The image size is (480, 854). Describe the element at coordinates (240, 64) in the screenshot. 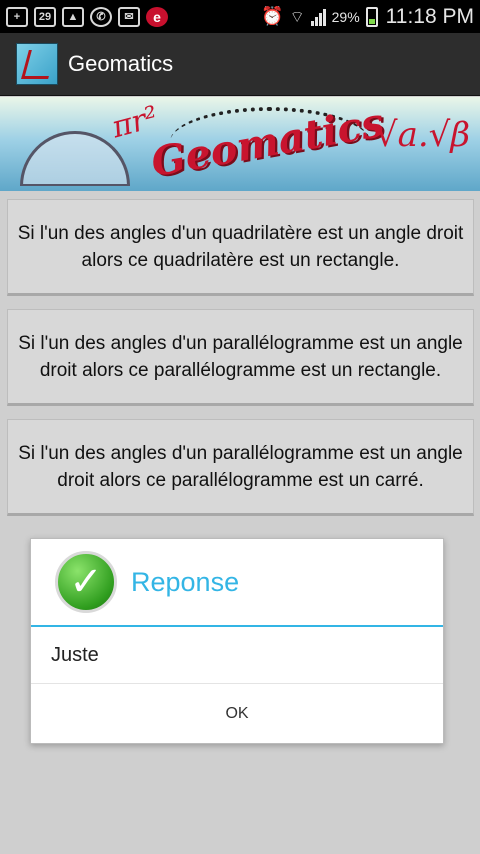

I see `action-bar: Geomatics` at that location.